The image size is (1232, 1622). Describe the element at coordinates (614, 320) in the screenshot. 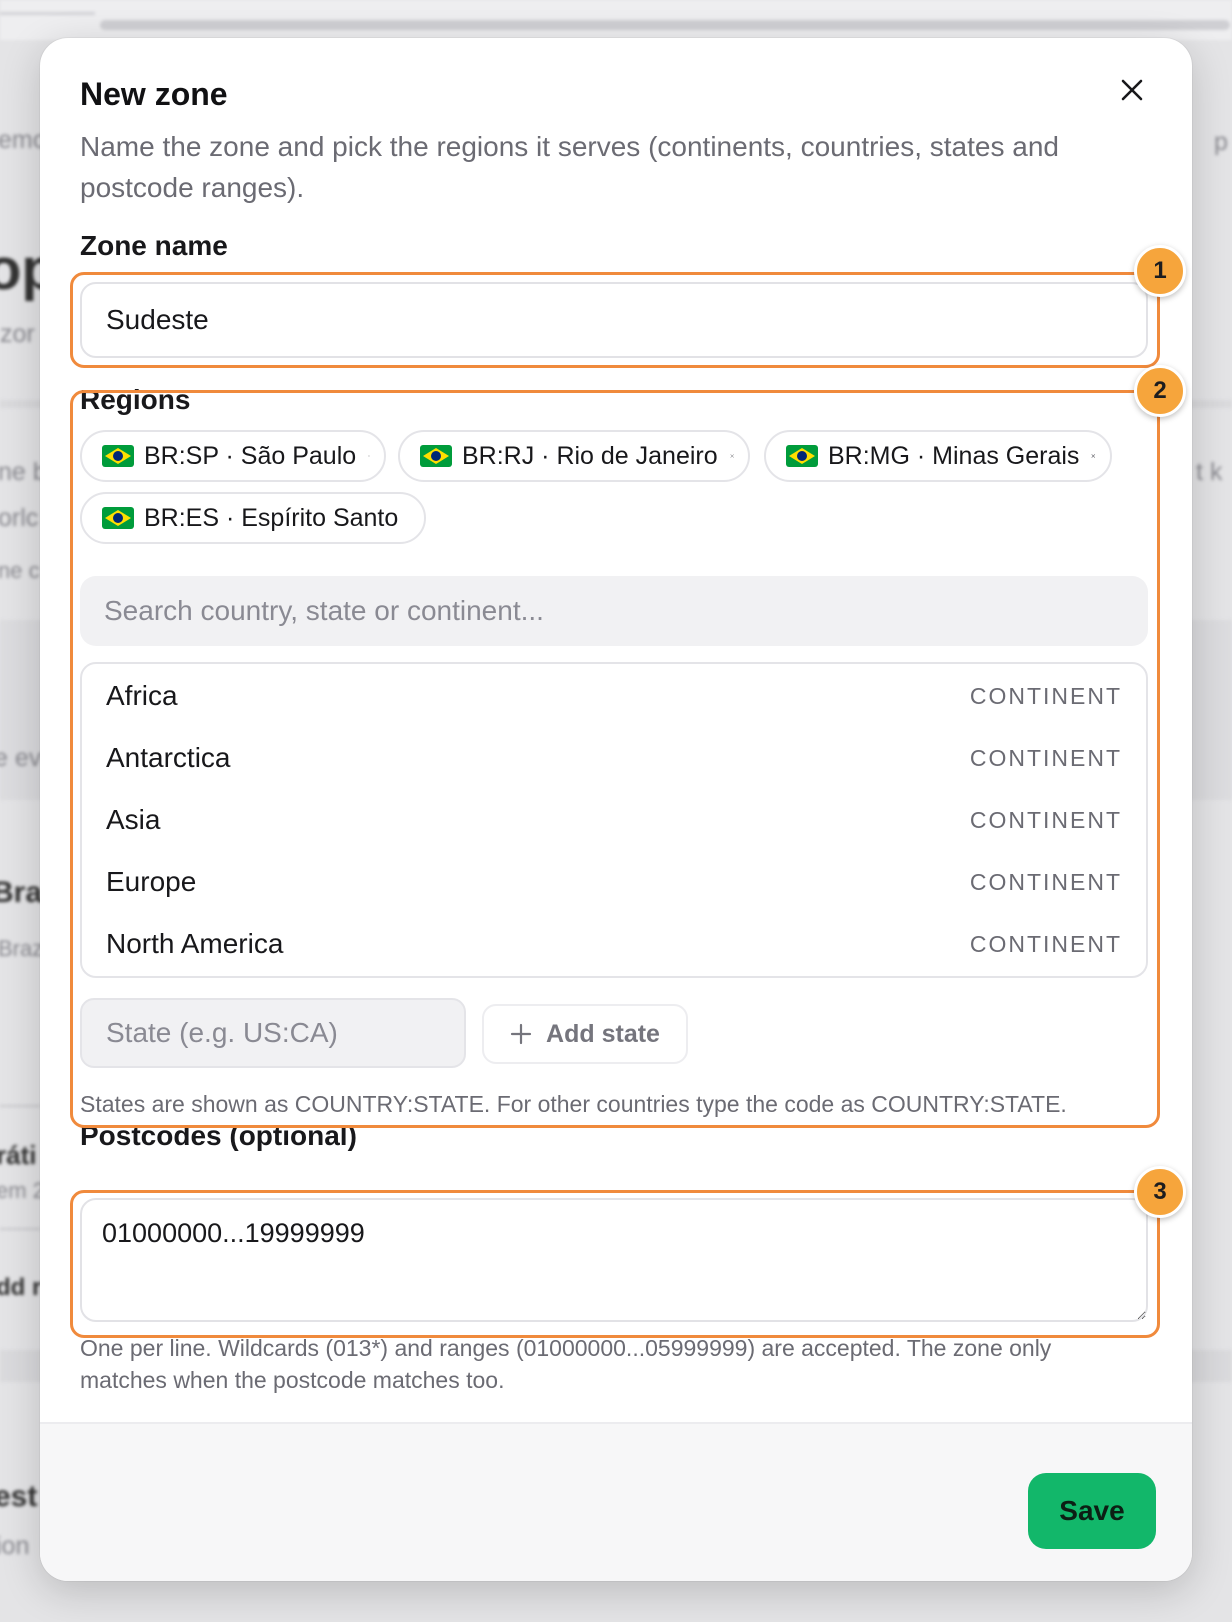

I see `zone-name-input` at that location.